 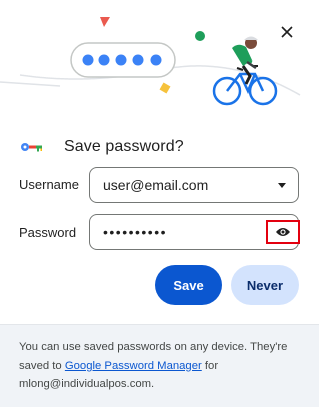 I want to click on close-icon, so click(x=287, y=32).